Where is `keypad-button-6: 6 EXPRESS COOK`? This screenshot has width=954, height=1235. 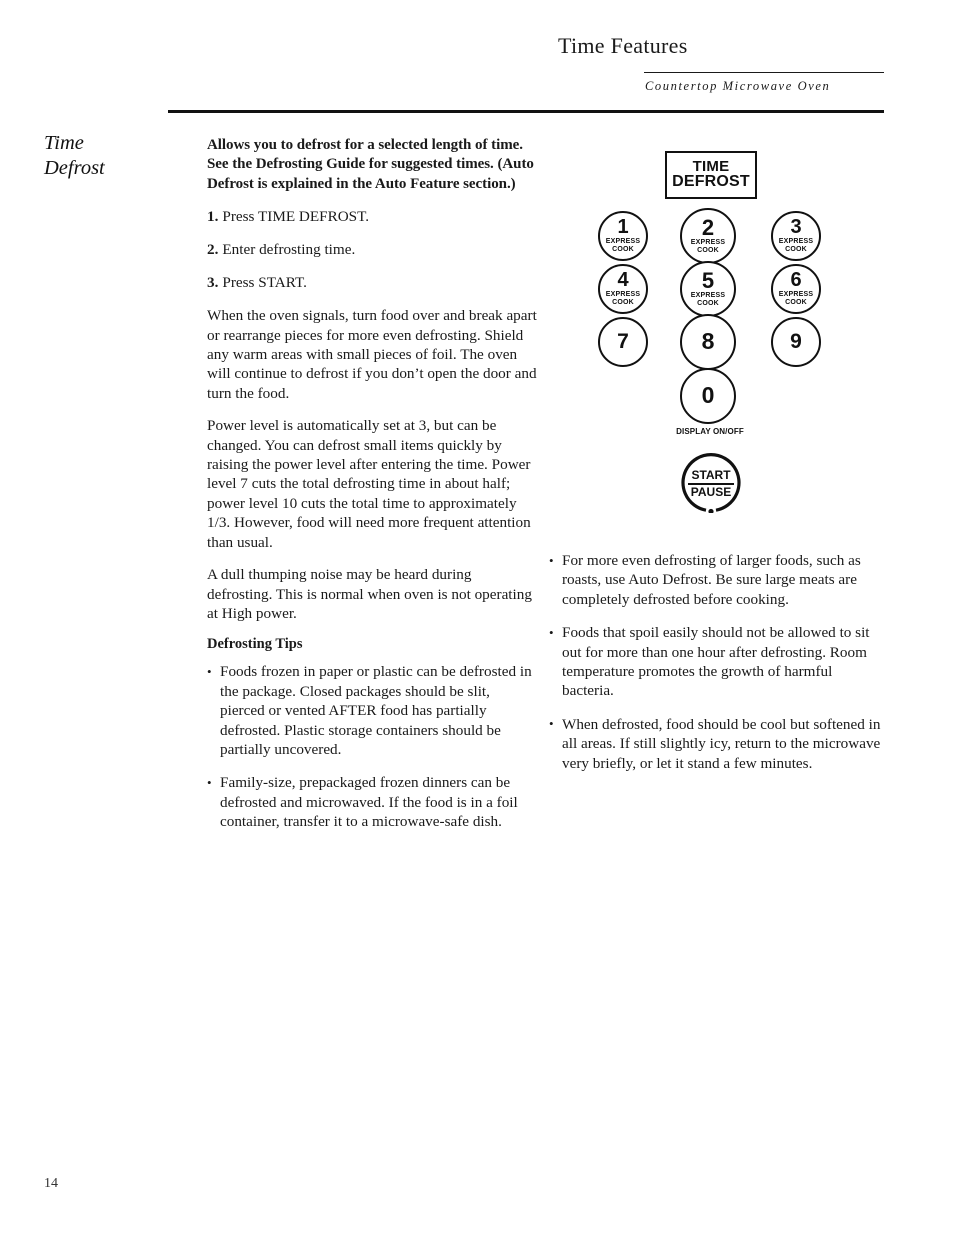 keypad-button-6: 6 EXPRESS COOK is located at coordinates (796, 289).